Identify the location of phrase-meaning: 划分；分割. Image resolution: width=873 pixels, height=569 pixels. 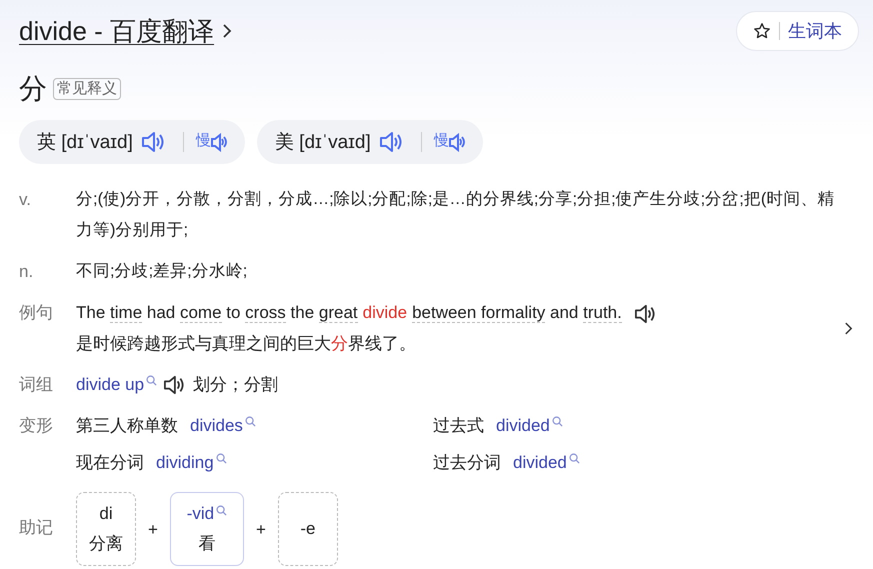
(235, 385).